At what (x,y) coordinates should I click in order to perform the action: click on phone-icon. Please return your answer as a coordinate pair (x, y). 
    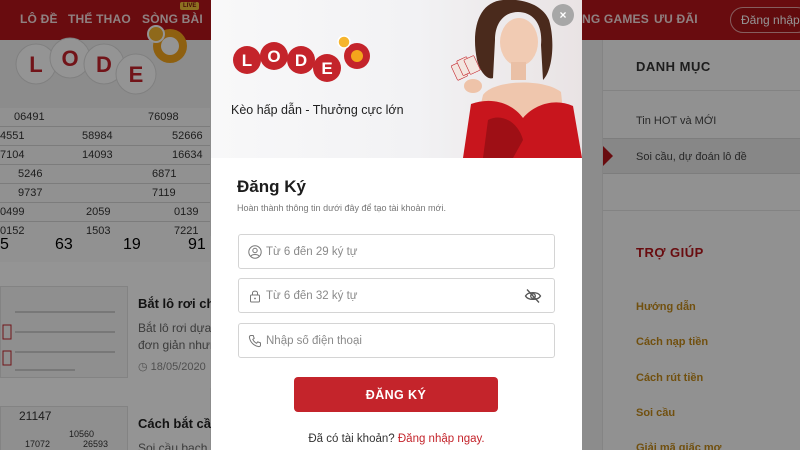
    Looking at the image, I should click on (254, 341).